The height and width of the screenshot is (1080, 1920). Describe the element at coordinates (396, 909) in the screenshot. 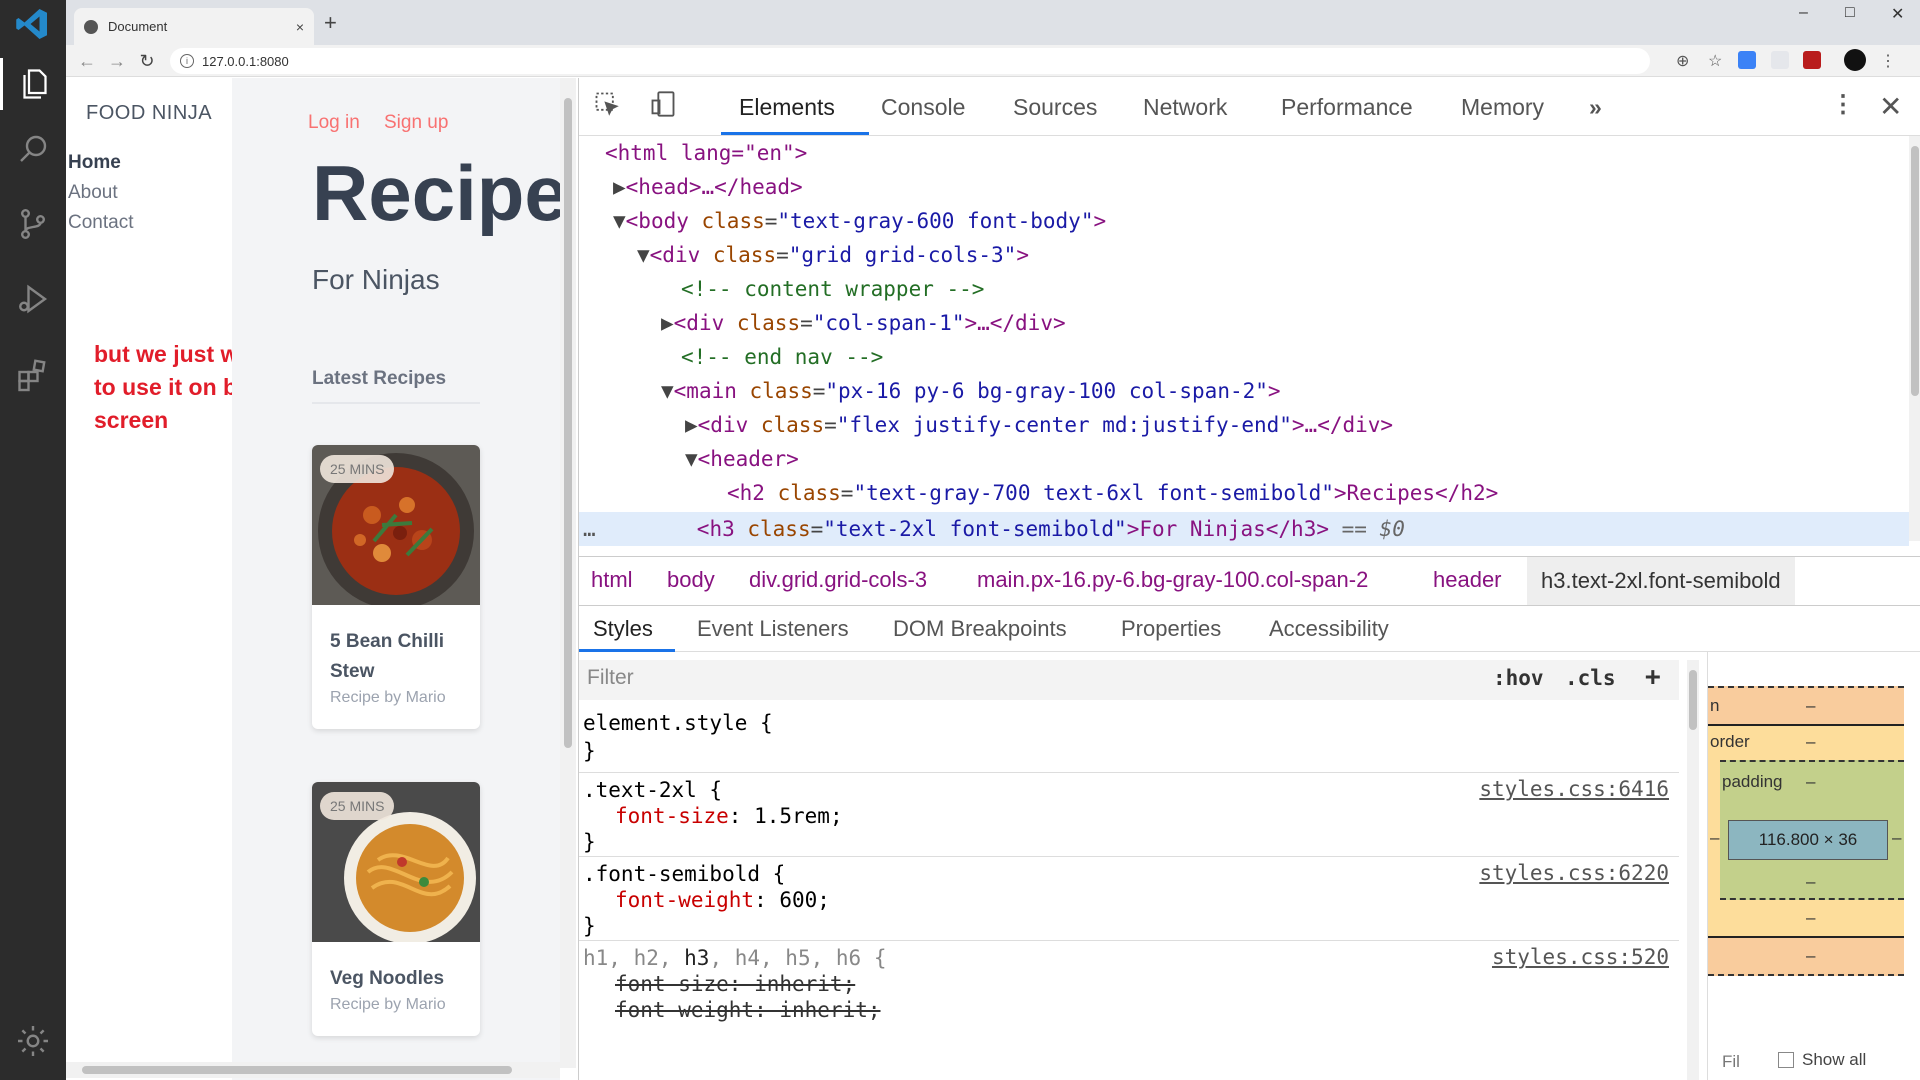

I see `recipe-card: 25 MINS Veg Noodles Recipe by Mario` at that location.